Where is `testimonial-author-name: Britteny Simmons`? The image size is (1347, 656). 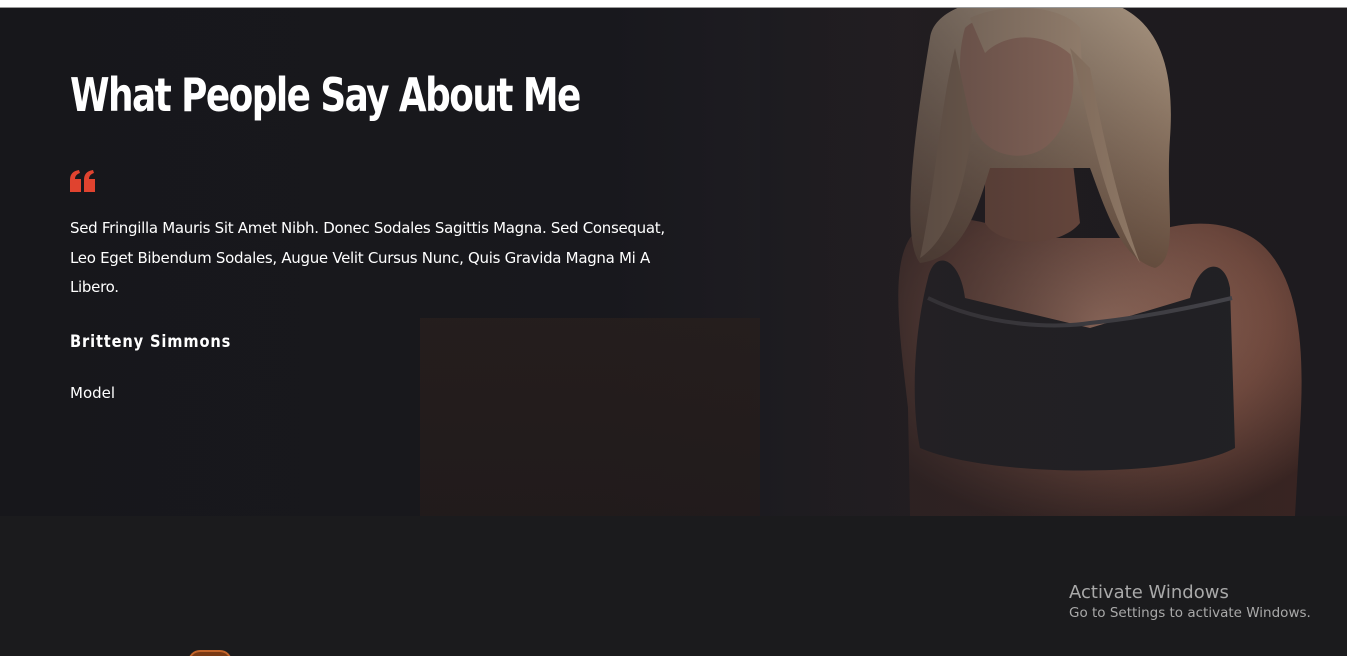
testimonial-author-name: Britteny Simmons is located at coordinates (151, 342).